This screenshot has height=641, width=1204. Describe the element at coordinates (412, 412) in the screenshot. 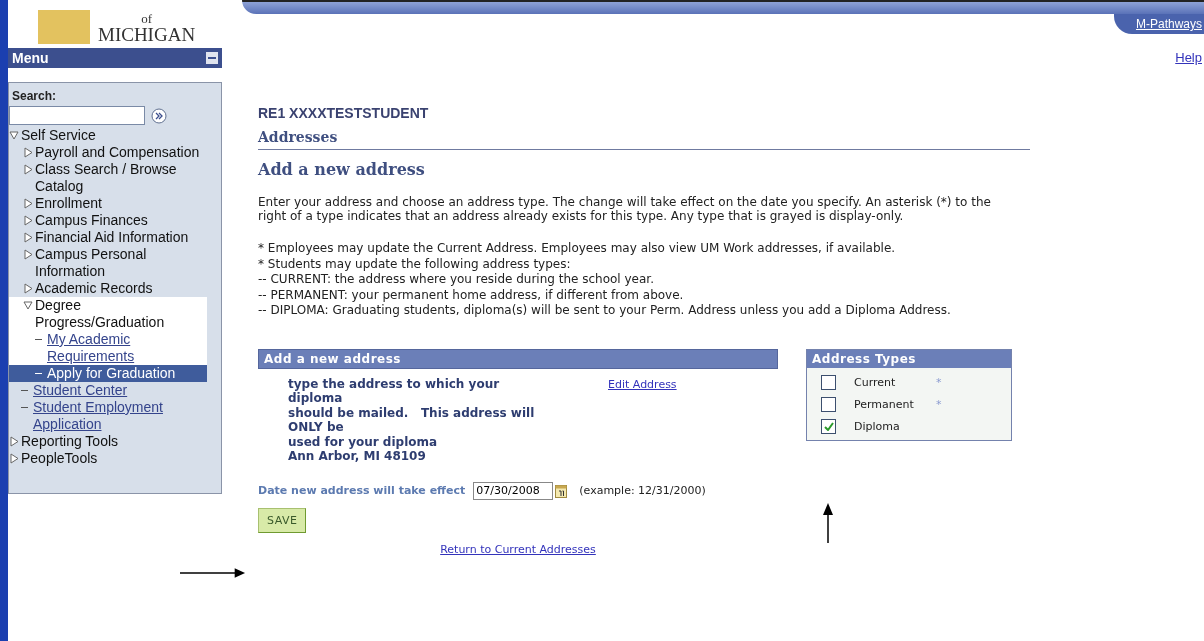

I see `address-text: should be mailed. This address will` at that location.